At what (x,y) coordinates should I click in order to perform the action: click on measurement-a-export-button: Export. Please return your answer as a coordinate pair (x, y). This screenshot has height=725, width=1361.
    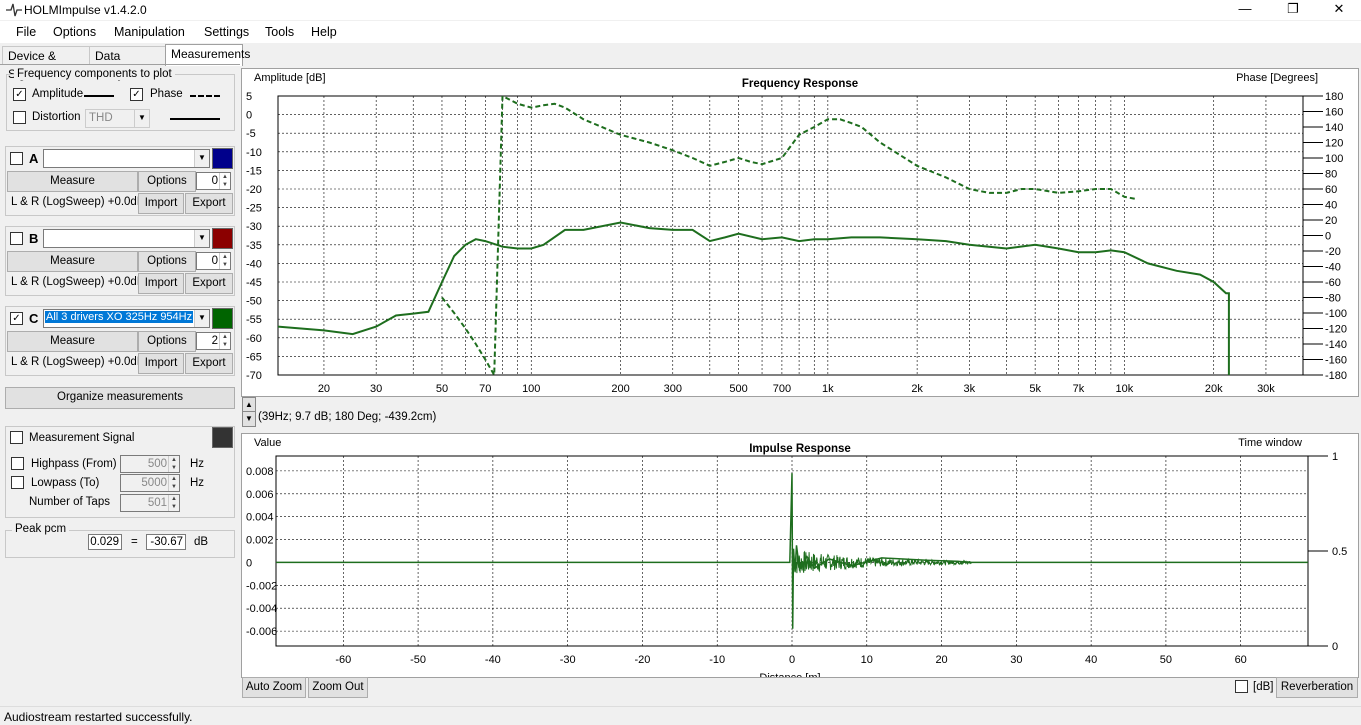
    Looking at the image, I should click on (209, 203).